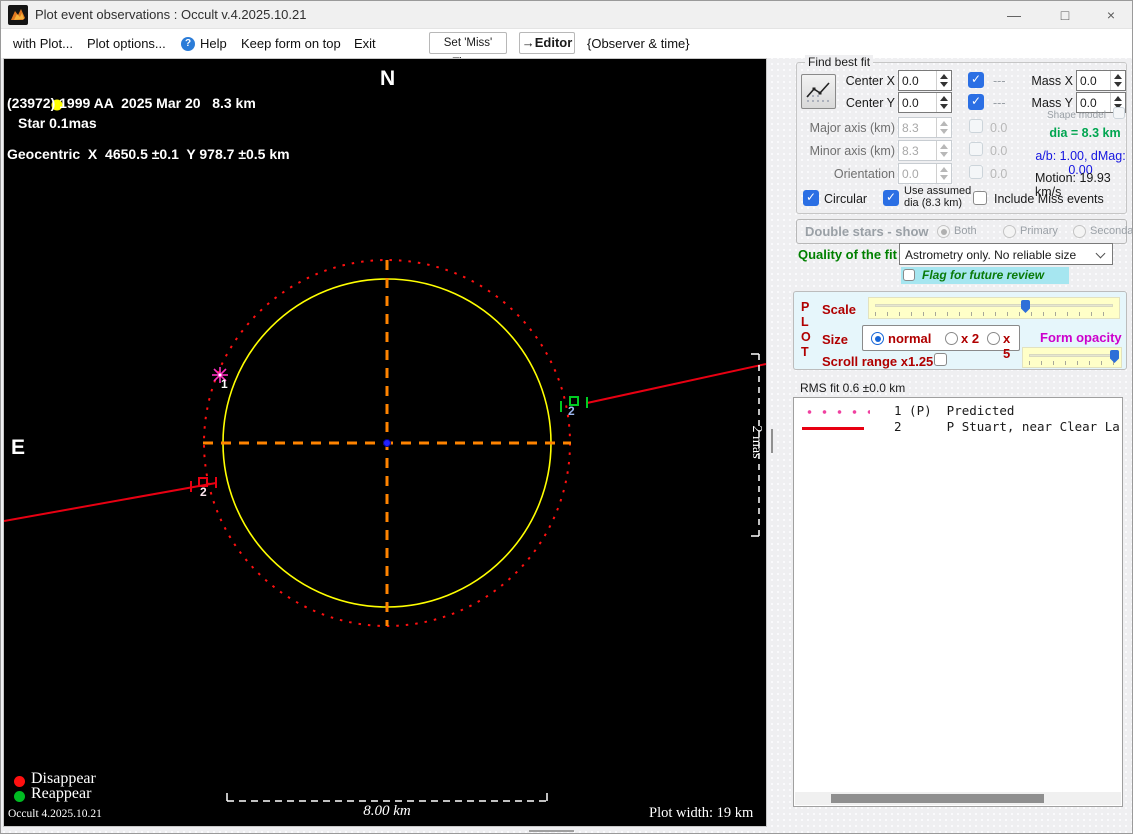 This screenshot has width=1133, height=834. I want to click on predicted-dotted-line-icon, so click(836, 412).